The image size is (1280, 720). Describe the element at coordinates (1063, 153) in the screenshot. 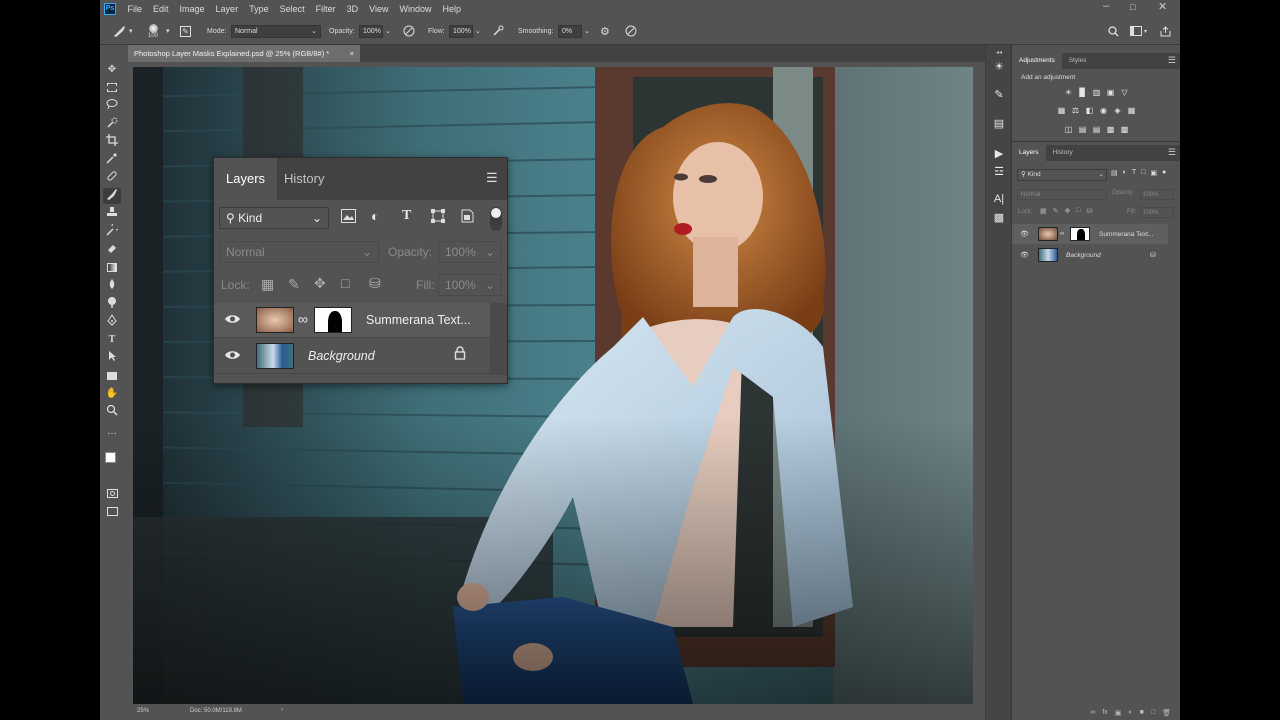

I see `tab-history-small: History` at that location.